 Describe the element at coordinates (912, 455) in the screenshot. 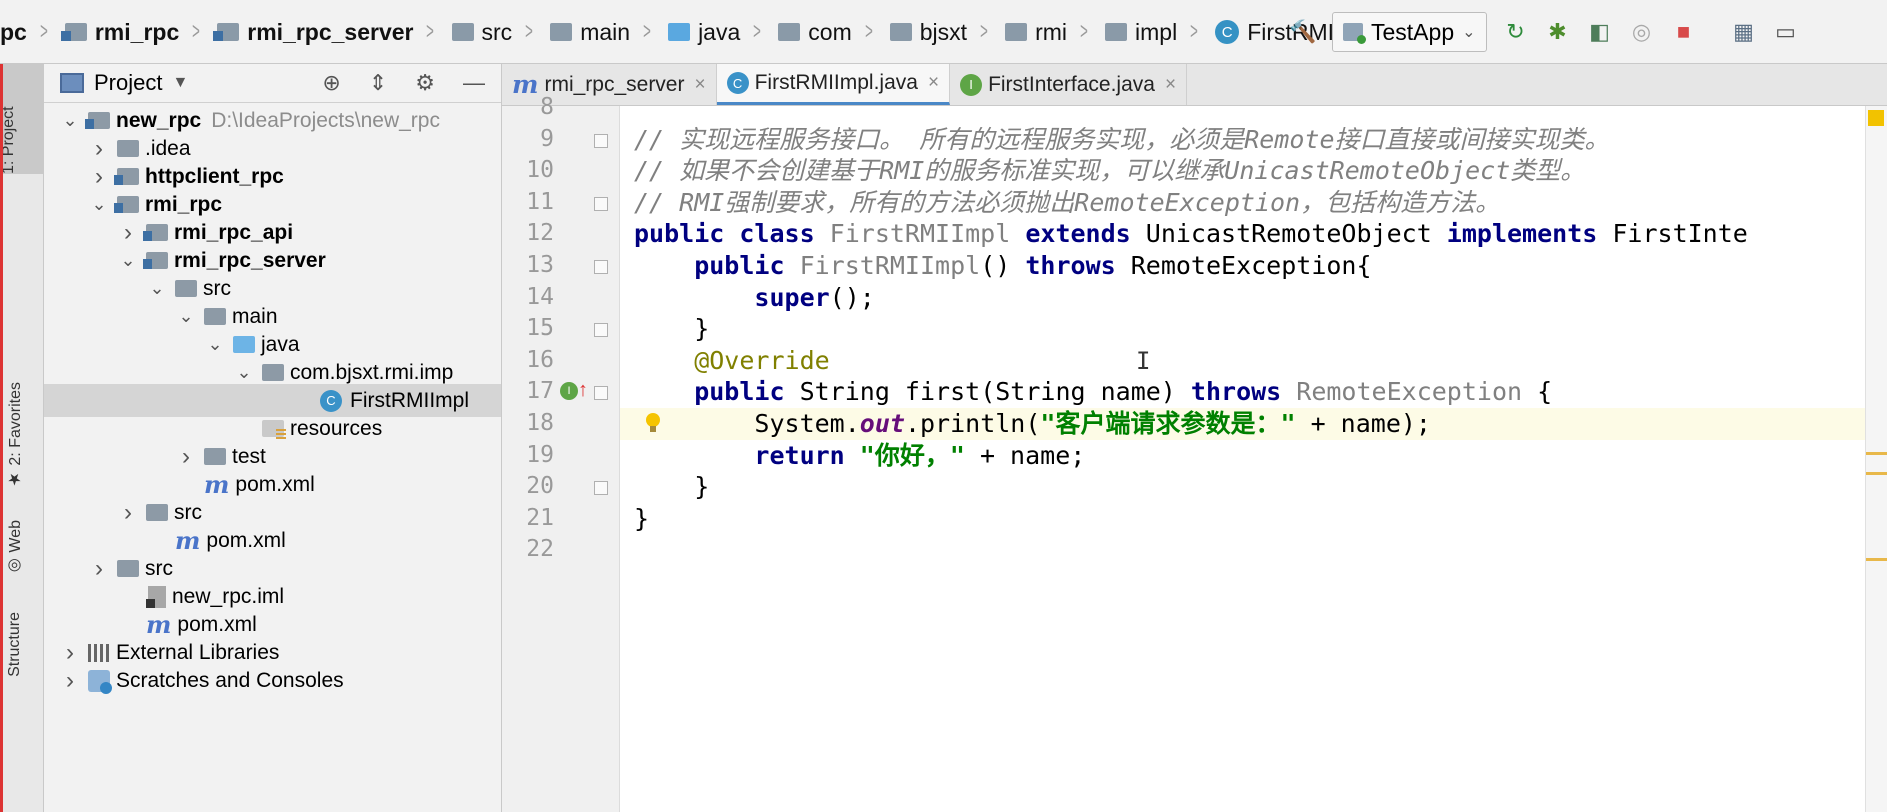

I see `code-token: "你好，"` at that location.